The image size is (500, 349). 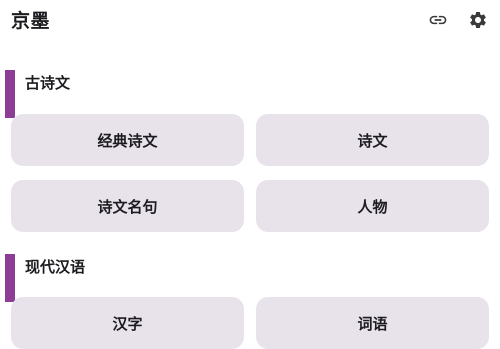 What do you see at coordinates (250, 21) in the screenshot?
I see `app-bar: 京墨` at bounding box center [250, 21].